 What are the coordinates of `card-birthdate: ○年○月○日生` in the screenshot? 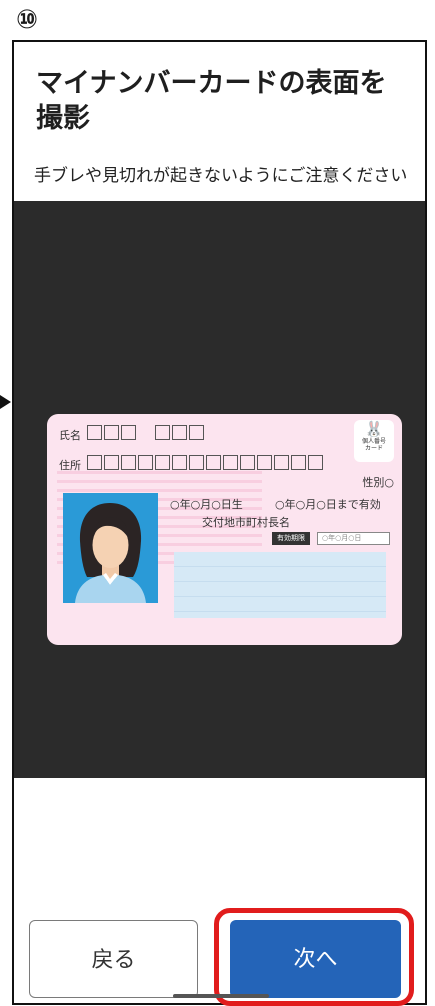 It's located at (206, 504).